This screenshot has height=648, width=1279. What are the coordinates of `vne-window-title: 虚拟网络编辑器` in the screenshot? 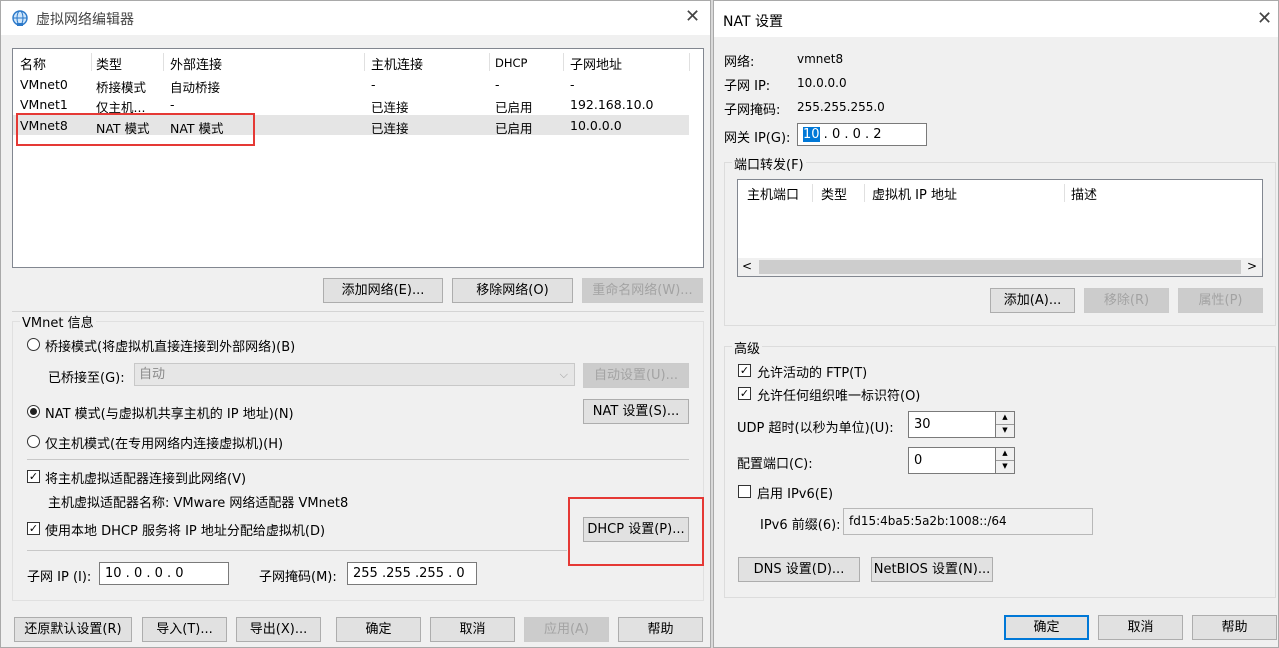 It's located at (85, 20).